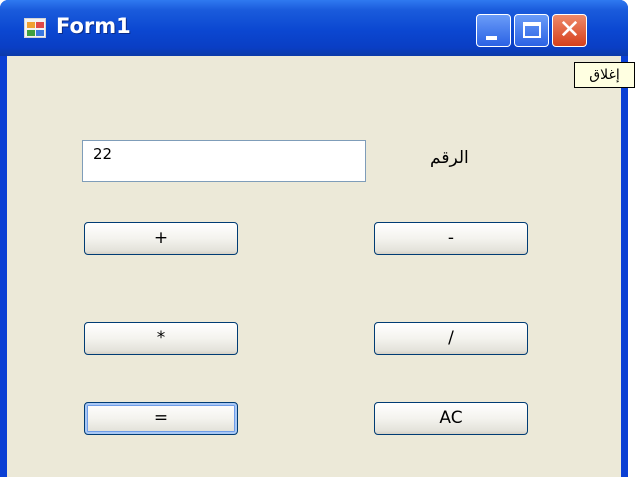  Describe the element at coordinates (449, 158) in the screenshot. I see `number-label: الرقم` at that location.